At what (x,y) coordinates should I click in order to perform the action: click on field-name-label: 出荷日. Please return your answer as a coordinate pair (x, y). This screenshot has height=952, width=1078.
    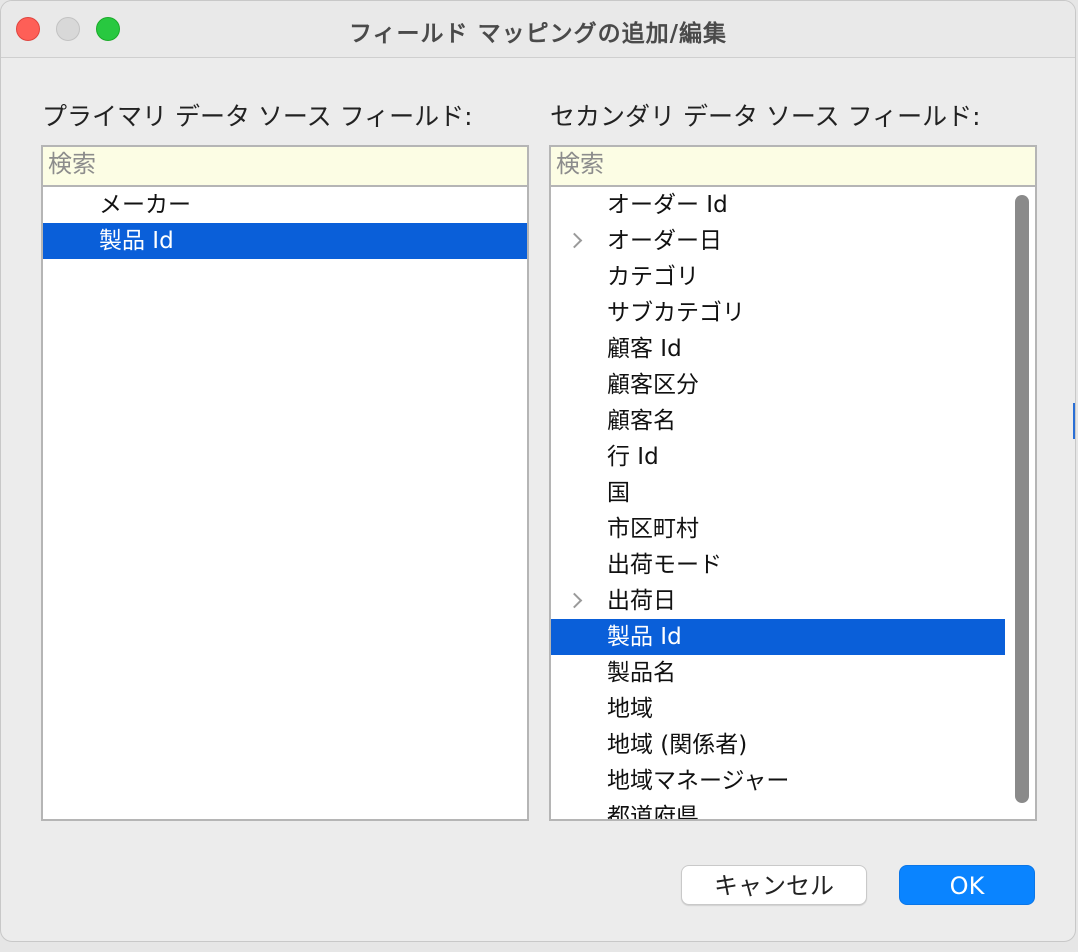
    Looking at the image, I should click on (641, 601).